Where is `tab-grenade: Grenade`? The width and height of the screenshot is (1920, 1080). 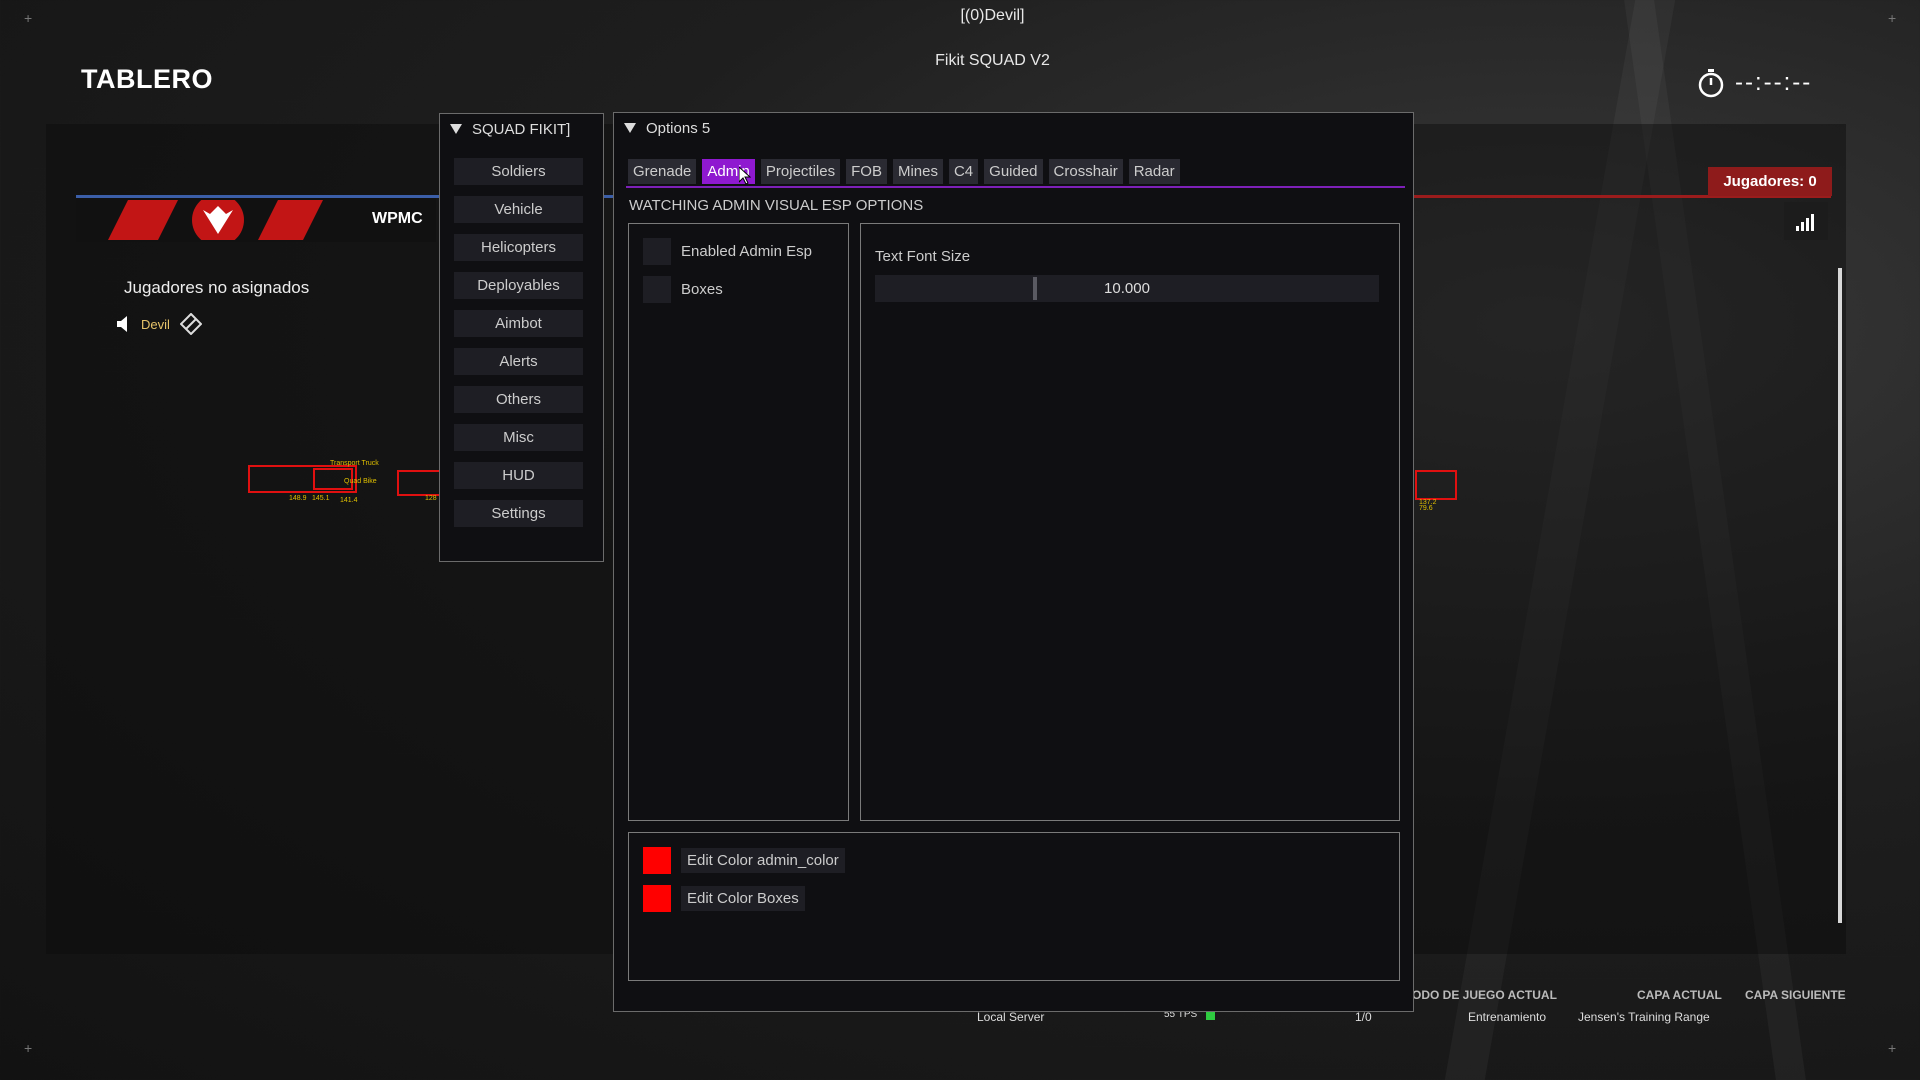 tab-grenade: Grenade is located at coordinates (662, 171).